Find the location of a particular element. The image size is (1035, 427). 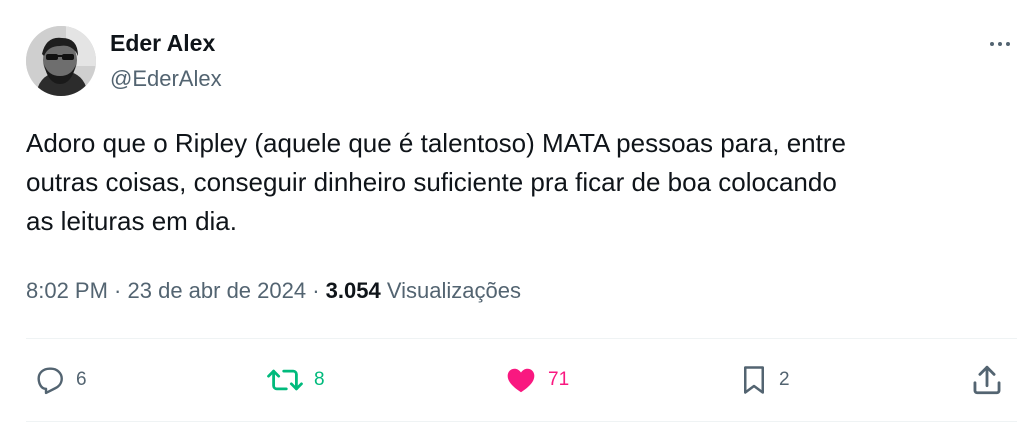

like-button: 71 is located at coordinates (536, 380).